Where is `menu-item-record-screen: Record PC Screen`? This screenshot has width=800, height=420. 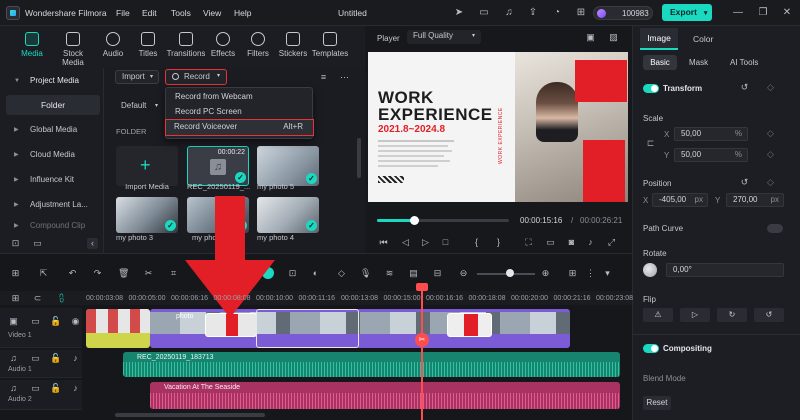
menu-item-record-screen: Record PC Screen is located at coordinates (238, 112).